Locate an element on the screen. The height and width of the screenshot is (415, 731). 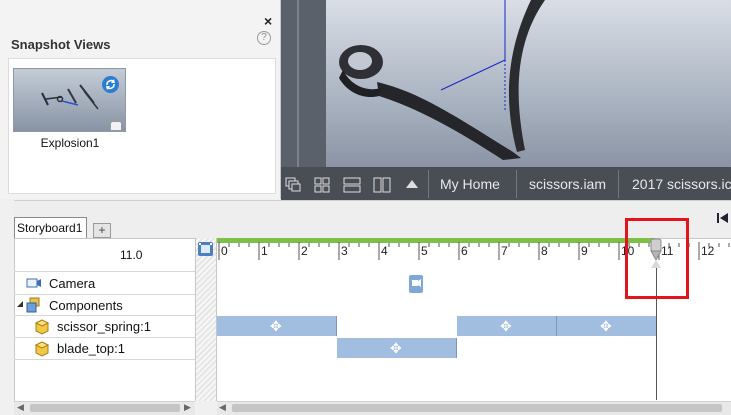
ruler-tick-label: 0 is located at coordinates (224, 251).